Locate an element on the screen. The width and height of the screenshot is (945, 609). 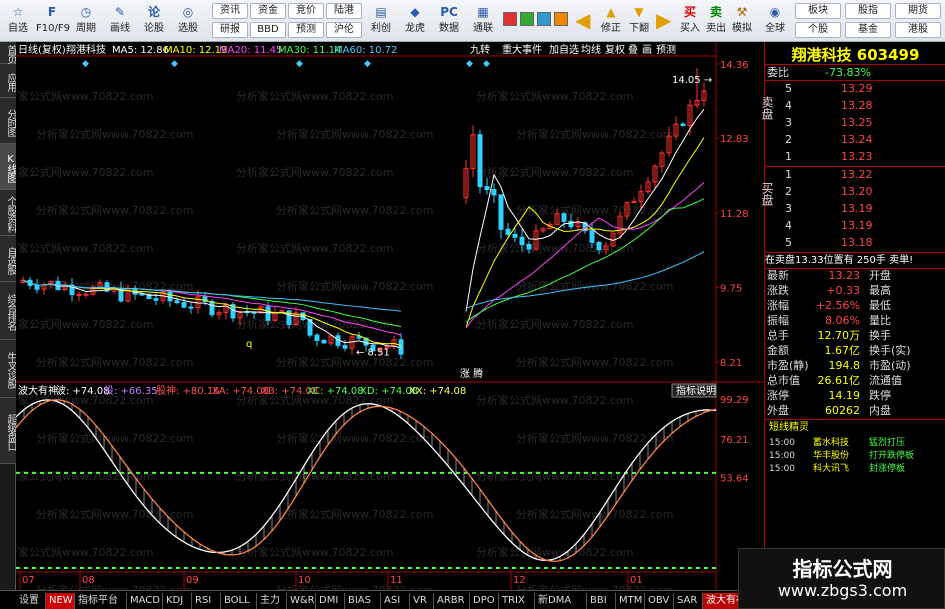
sidebar-tab: 综合排名 is located at coordinates (8, 311).